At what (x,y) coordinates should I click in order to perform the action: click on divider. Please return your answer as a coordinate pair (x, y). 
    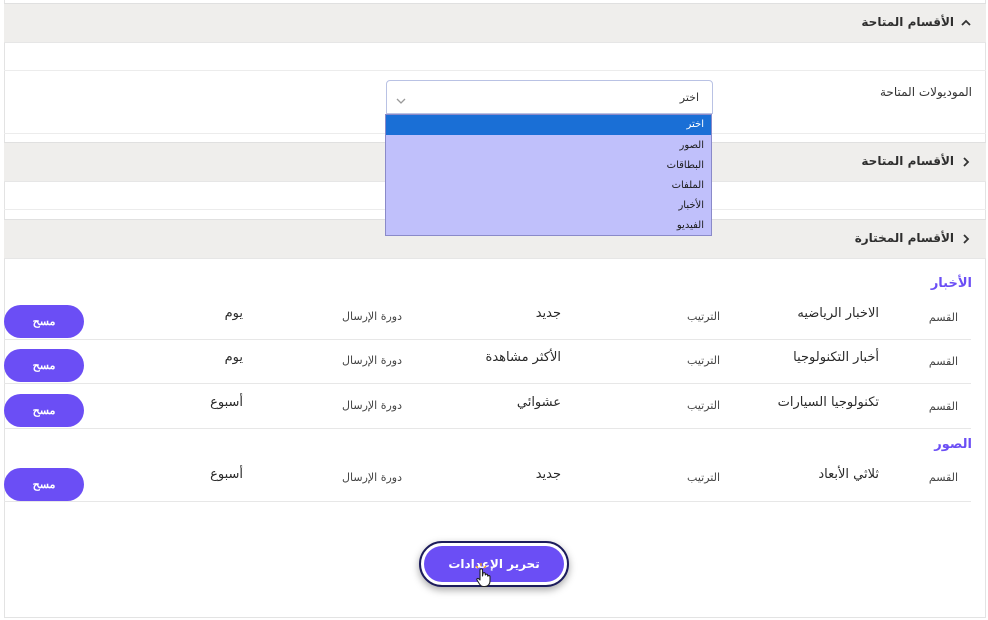
    Looking at the image, I should click on (495, 70).